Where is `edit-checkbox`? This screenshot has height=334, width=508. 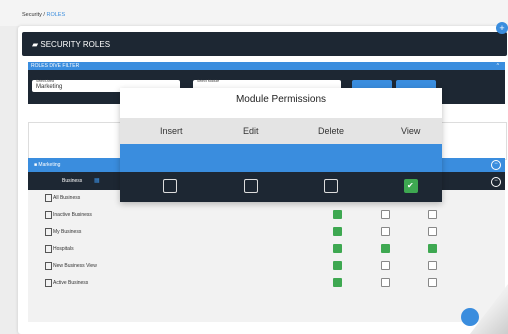
edit-checkbox is located at coordinates (251, 186).